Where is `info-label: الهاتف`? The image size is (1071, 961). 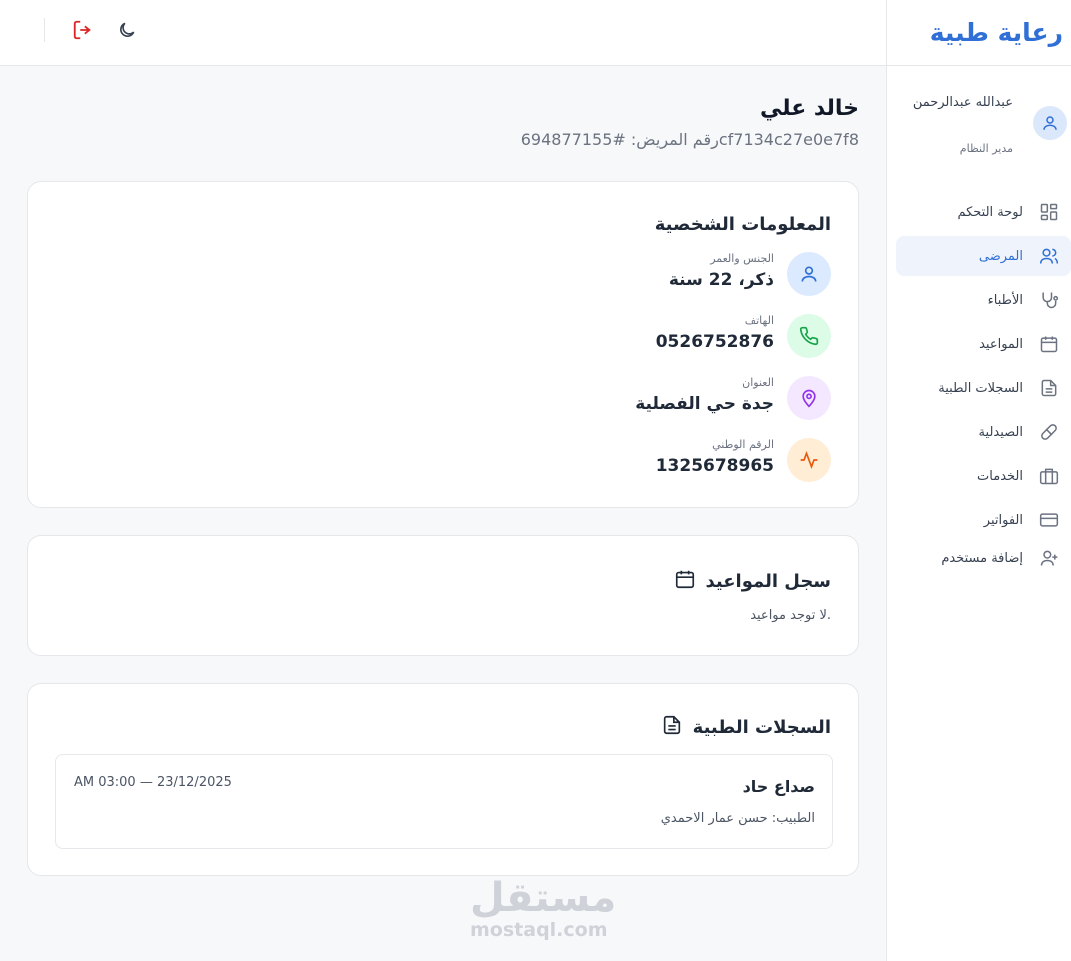
info-label: الهاتف is located at coordinates (759, 320).